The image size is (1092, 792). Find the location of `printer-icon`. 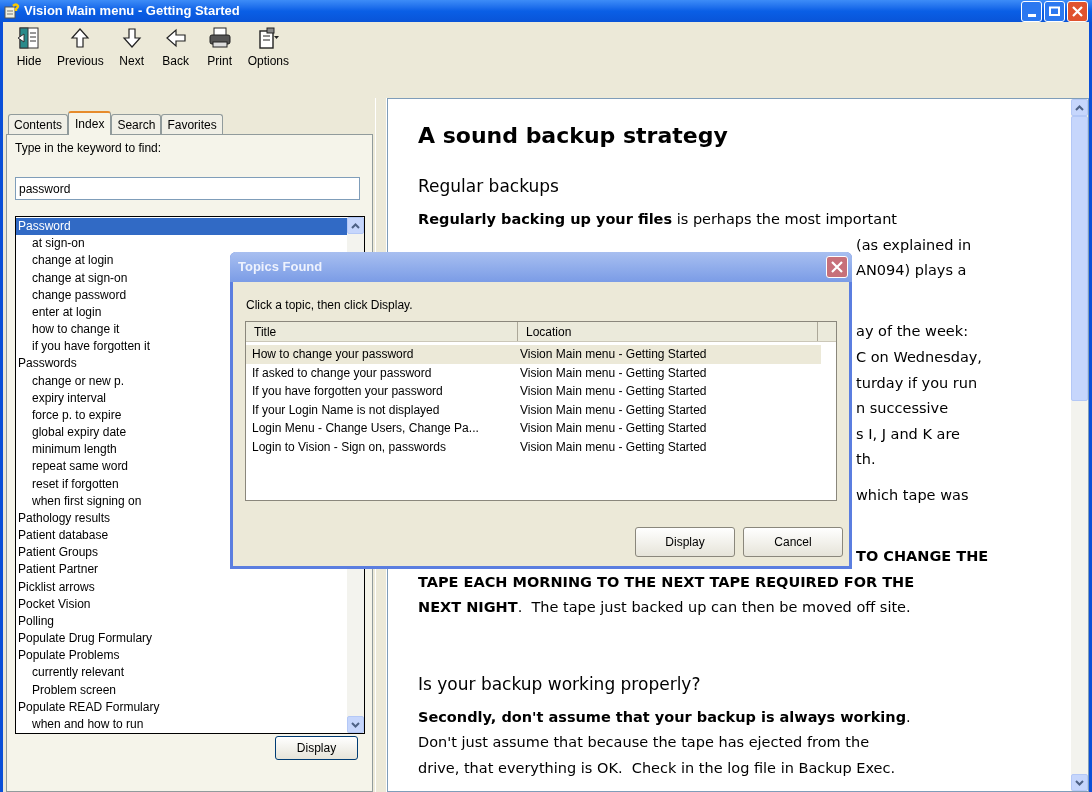

printer-icon is located at coordinates (219, 38).